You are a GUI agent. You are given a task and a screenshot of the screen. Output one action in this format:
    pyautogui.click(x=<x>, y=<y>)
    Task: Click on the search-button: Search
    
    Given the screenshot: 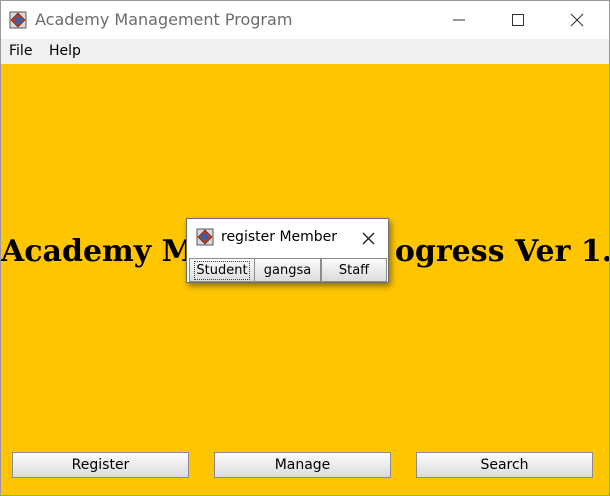 What is the action you would take?
    pyautogui.click(x=504, y=465)
    